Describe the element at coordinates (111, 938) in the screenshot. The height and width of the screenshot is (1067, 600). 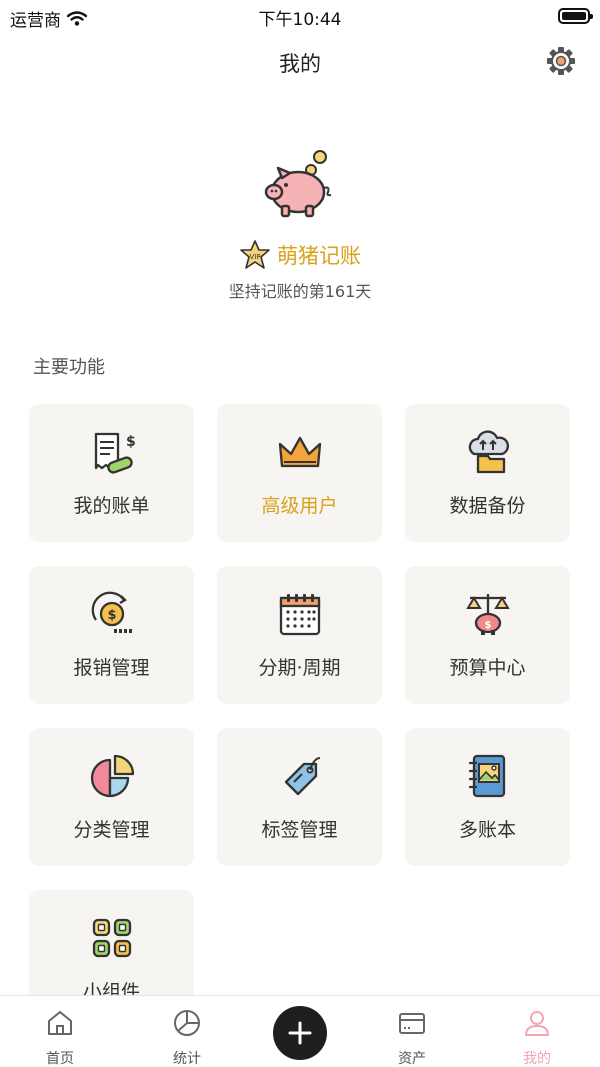
I see `widget-icon` at that location.